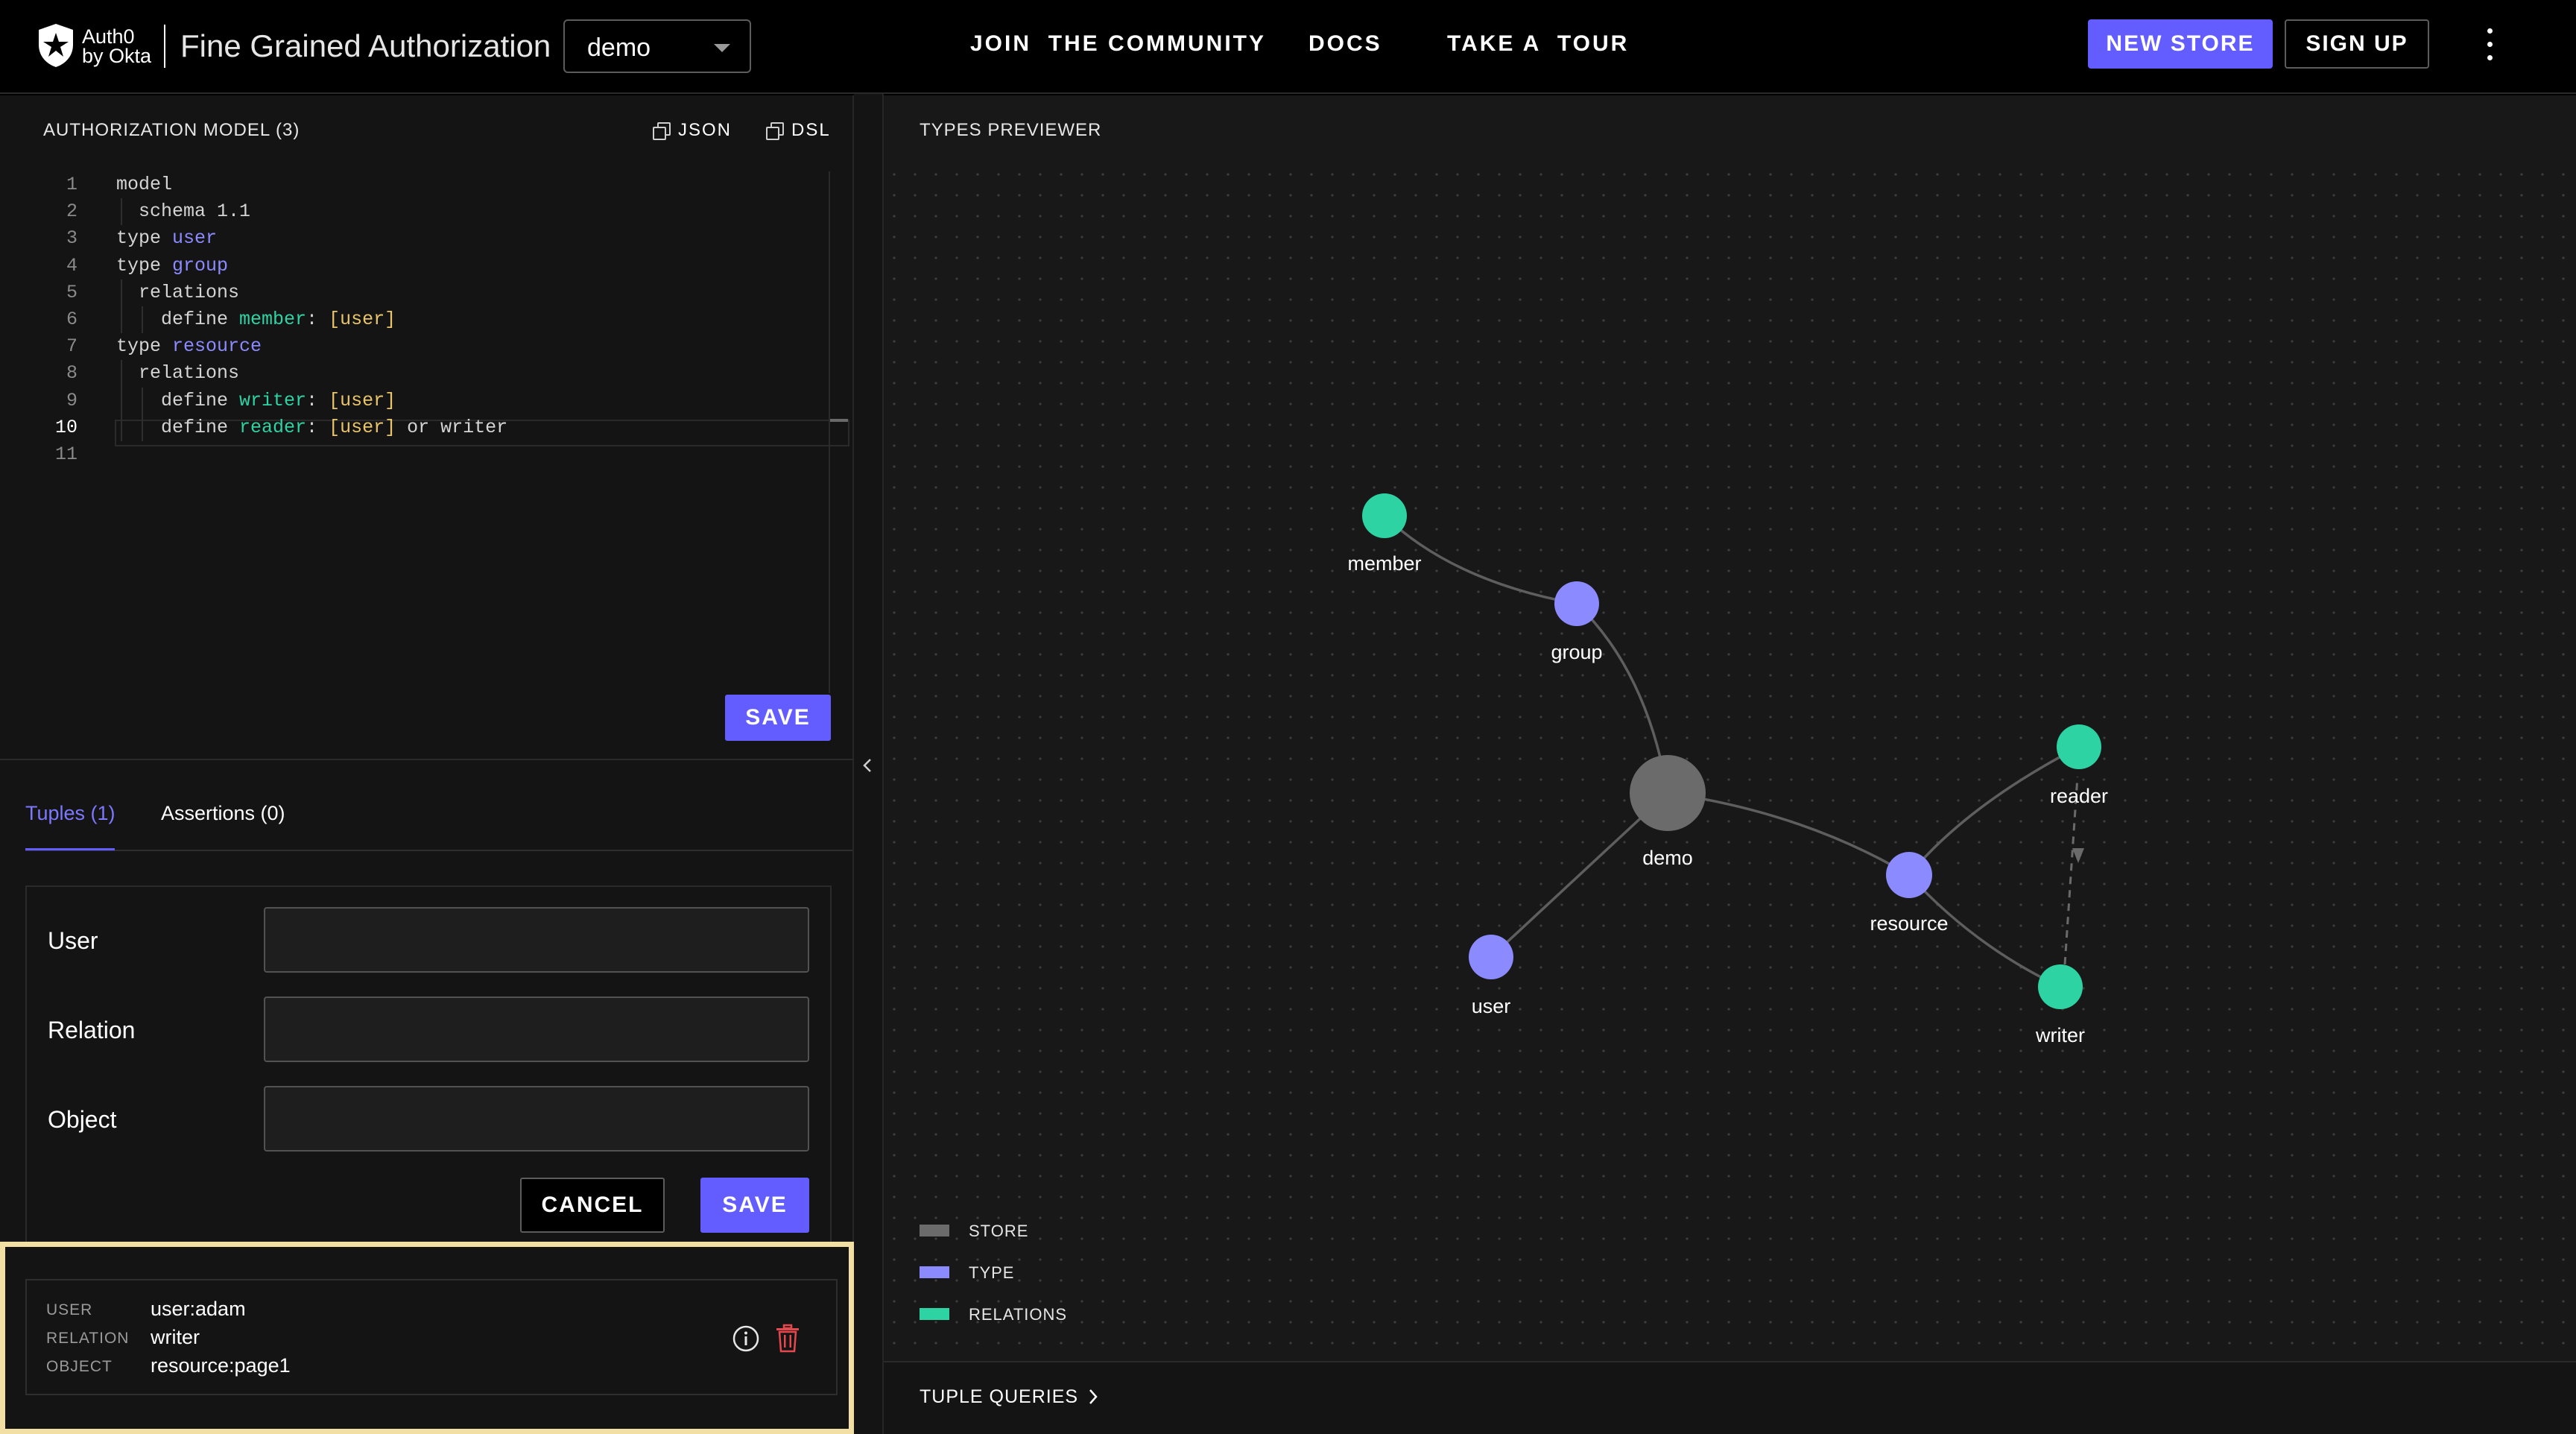 The image size is (2576, 1434). I want to click on code-text: relations, so click(177, 373).